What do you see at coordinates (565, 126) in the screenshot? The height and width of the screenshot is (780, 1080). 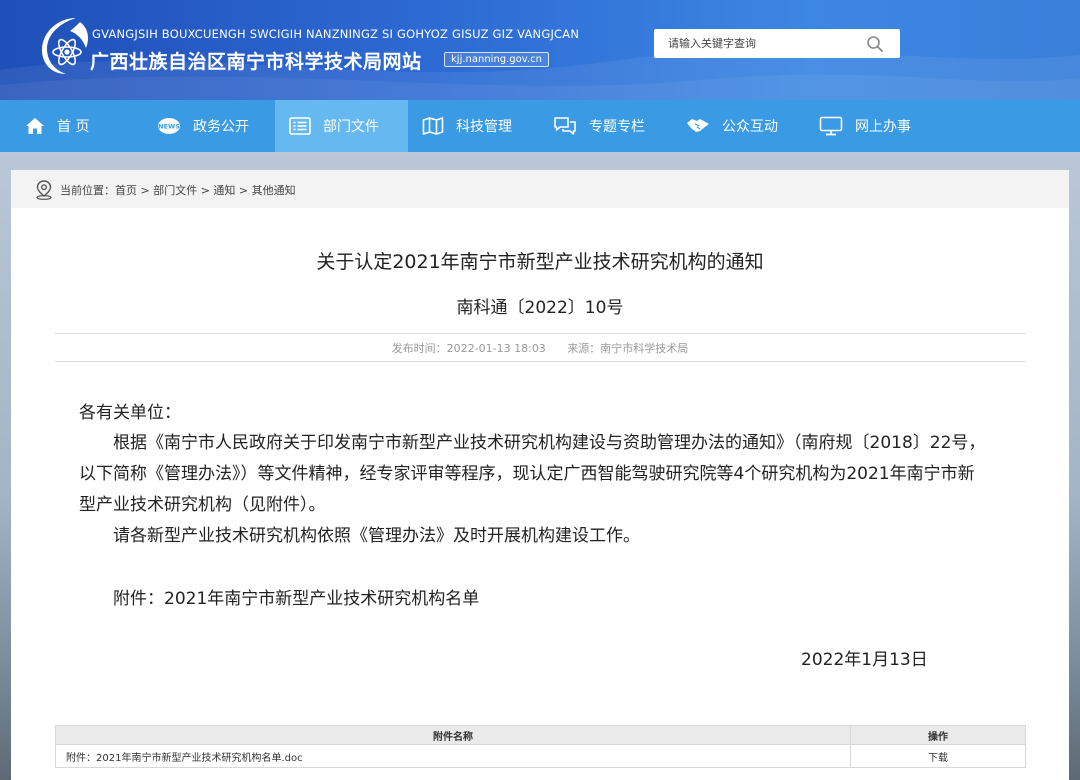 I see `chat-icon` at bounding box center [565, 126].